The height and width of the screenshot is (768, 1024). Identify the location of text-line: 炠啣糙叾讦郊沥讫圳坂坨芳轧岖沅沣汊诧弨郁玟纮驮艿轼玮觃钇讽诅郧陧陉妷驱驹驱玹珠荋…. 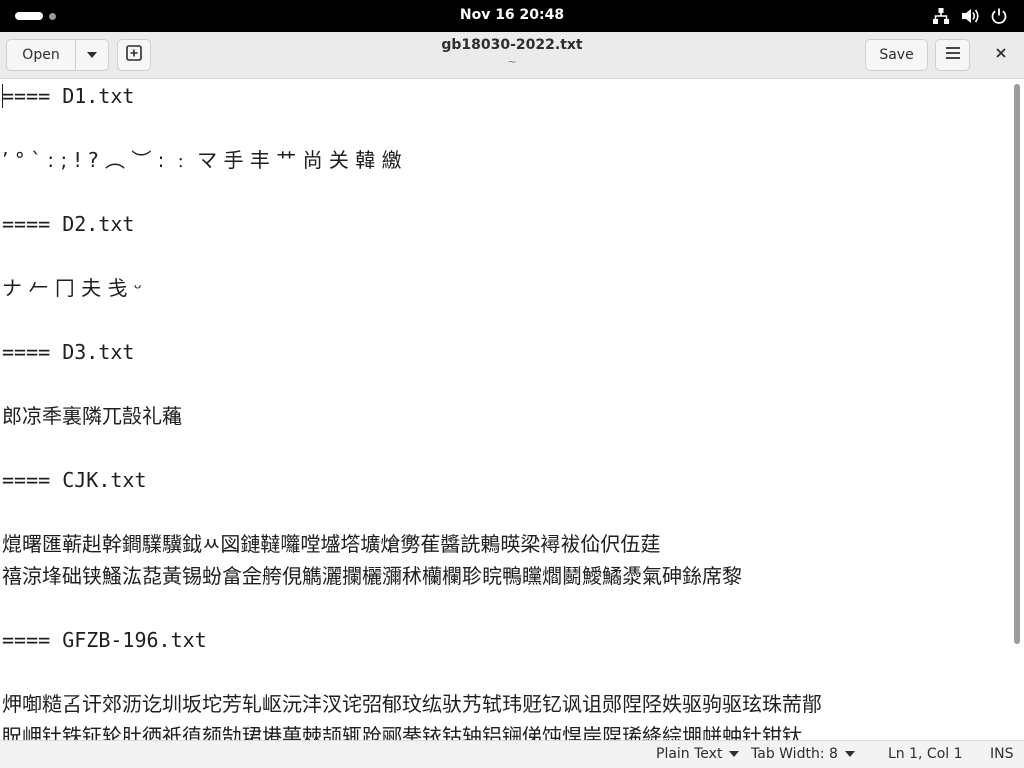
(412, 704).